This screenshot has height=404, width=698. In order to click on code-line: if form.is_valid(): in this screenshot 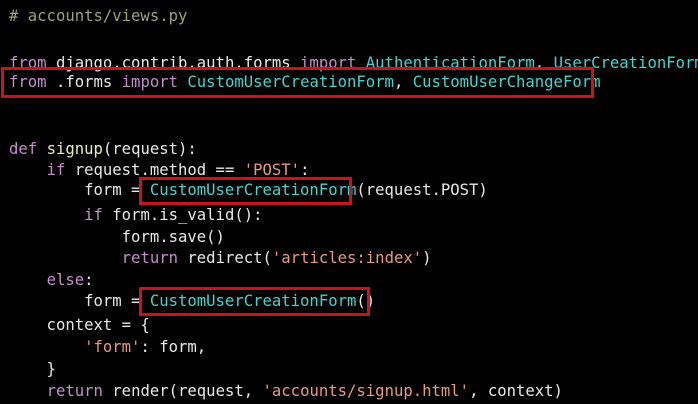, I will do `click(136, 215)`.